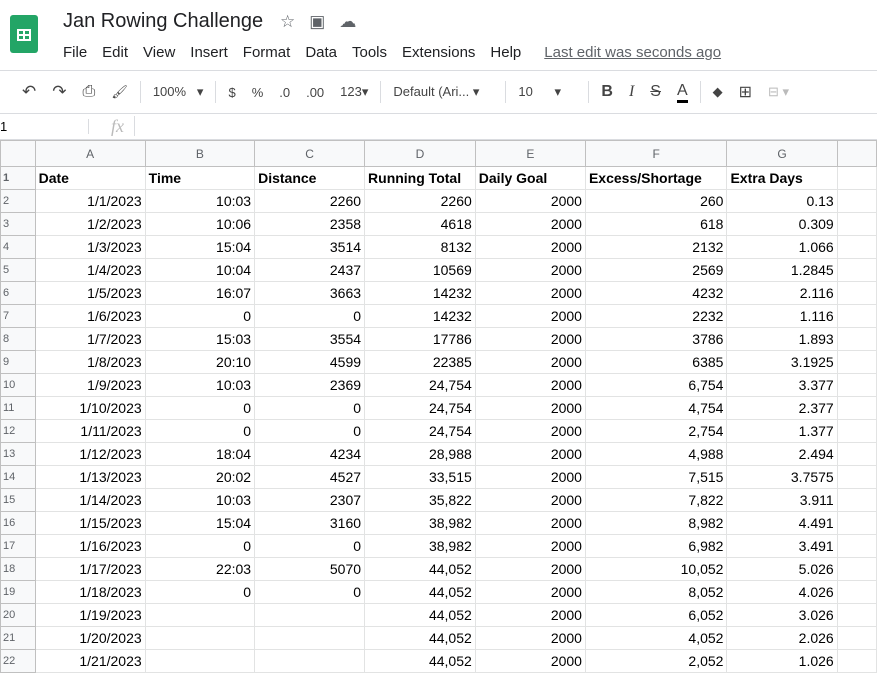 Image resolution: width=877 pixels, height=676 pixels. Describe the element at coordinates (778, 92) in the screenshot. I see `merge-cells-icon: ⊟ ▾` at that location.